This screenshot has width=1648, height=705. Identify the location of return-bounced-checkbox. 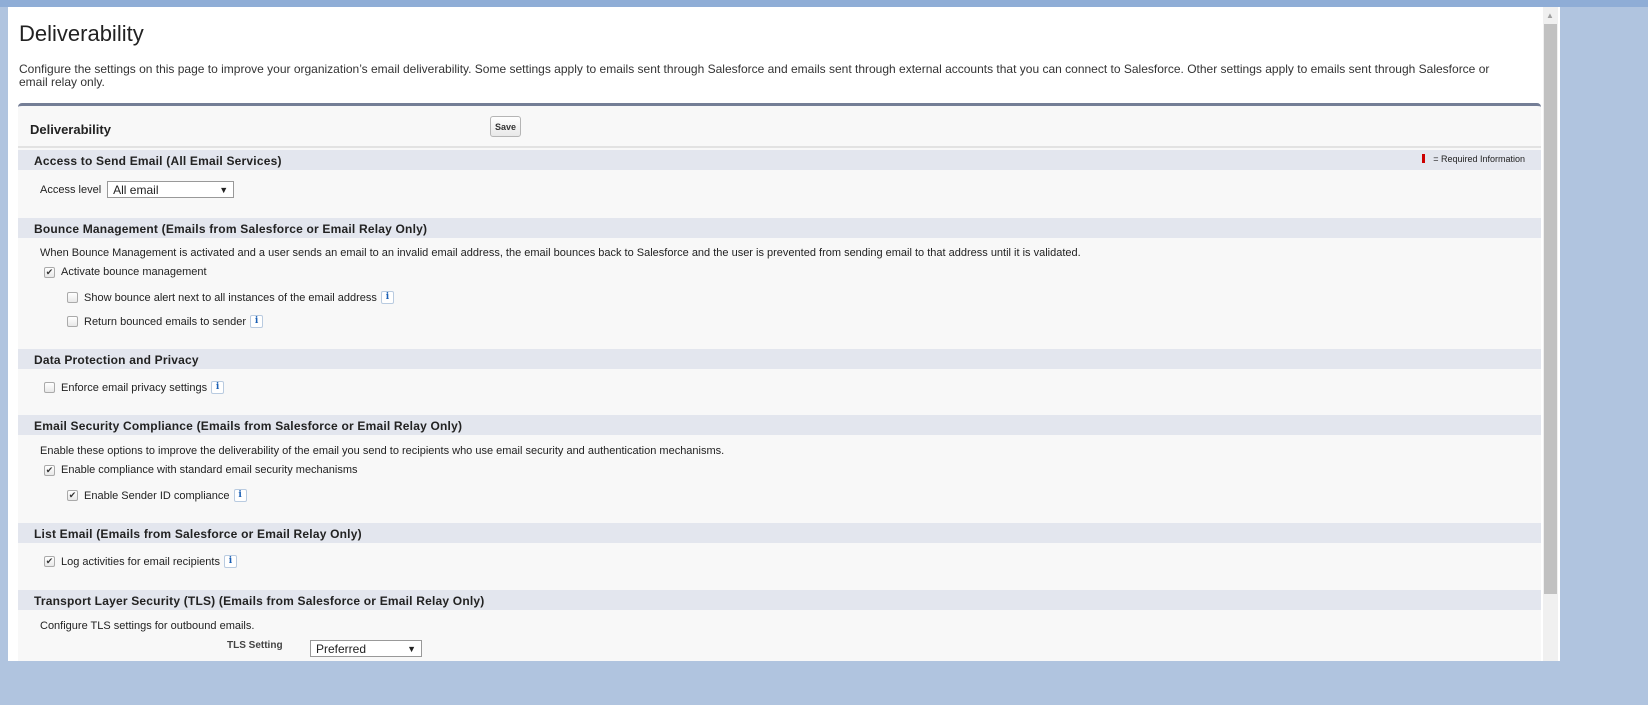
(72, 321).